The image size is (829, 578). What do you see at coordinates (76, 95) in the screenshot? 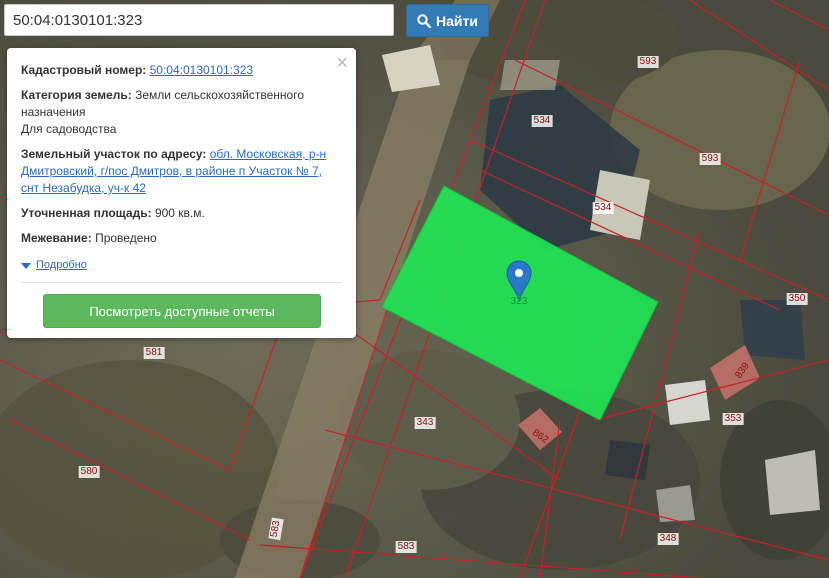
I see `land-category-label: Категория земель:` at bounding box center [76, 95].